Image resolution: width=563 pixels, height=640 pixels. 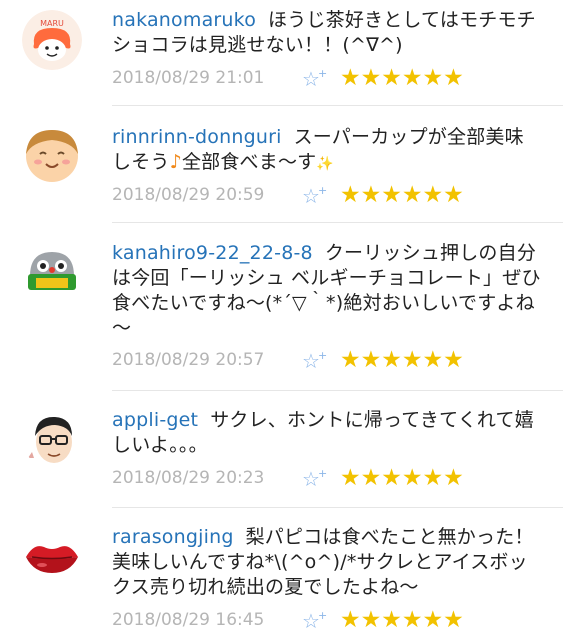 I want to click on comment-meta: 2018/08/29 16:45 ☆+ ★★★★★★, so click(x=322, y=621).